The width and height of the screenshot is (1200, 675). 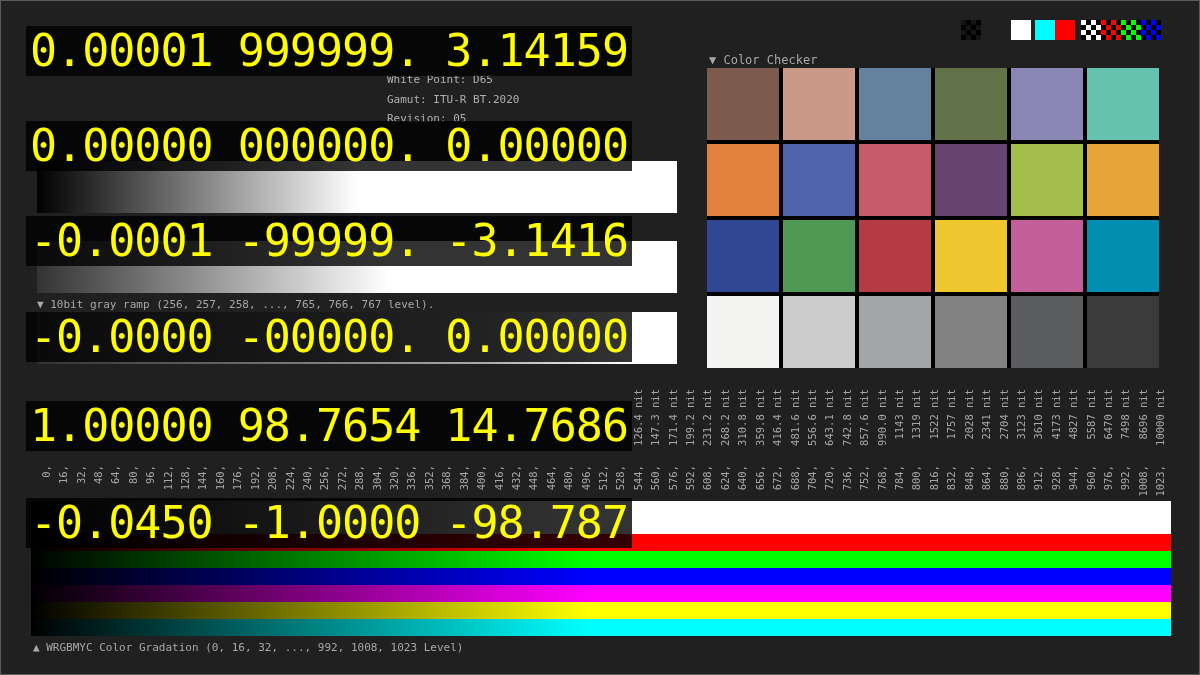 I want to click on luminance-label: 171.4 nit, so click(x=672, y=417).